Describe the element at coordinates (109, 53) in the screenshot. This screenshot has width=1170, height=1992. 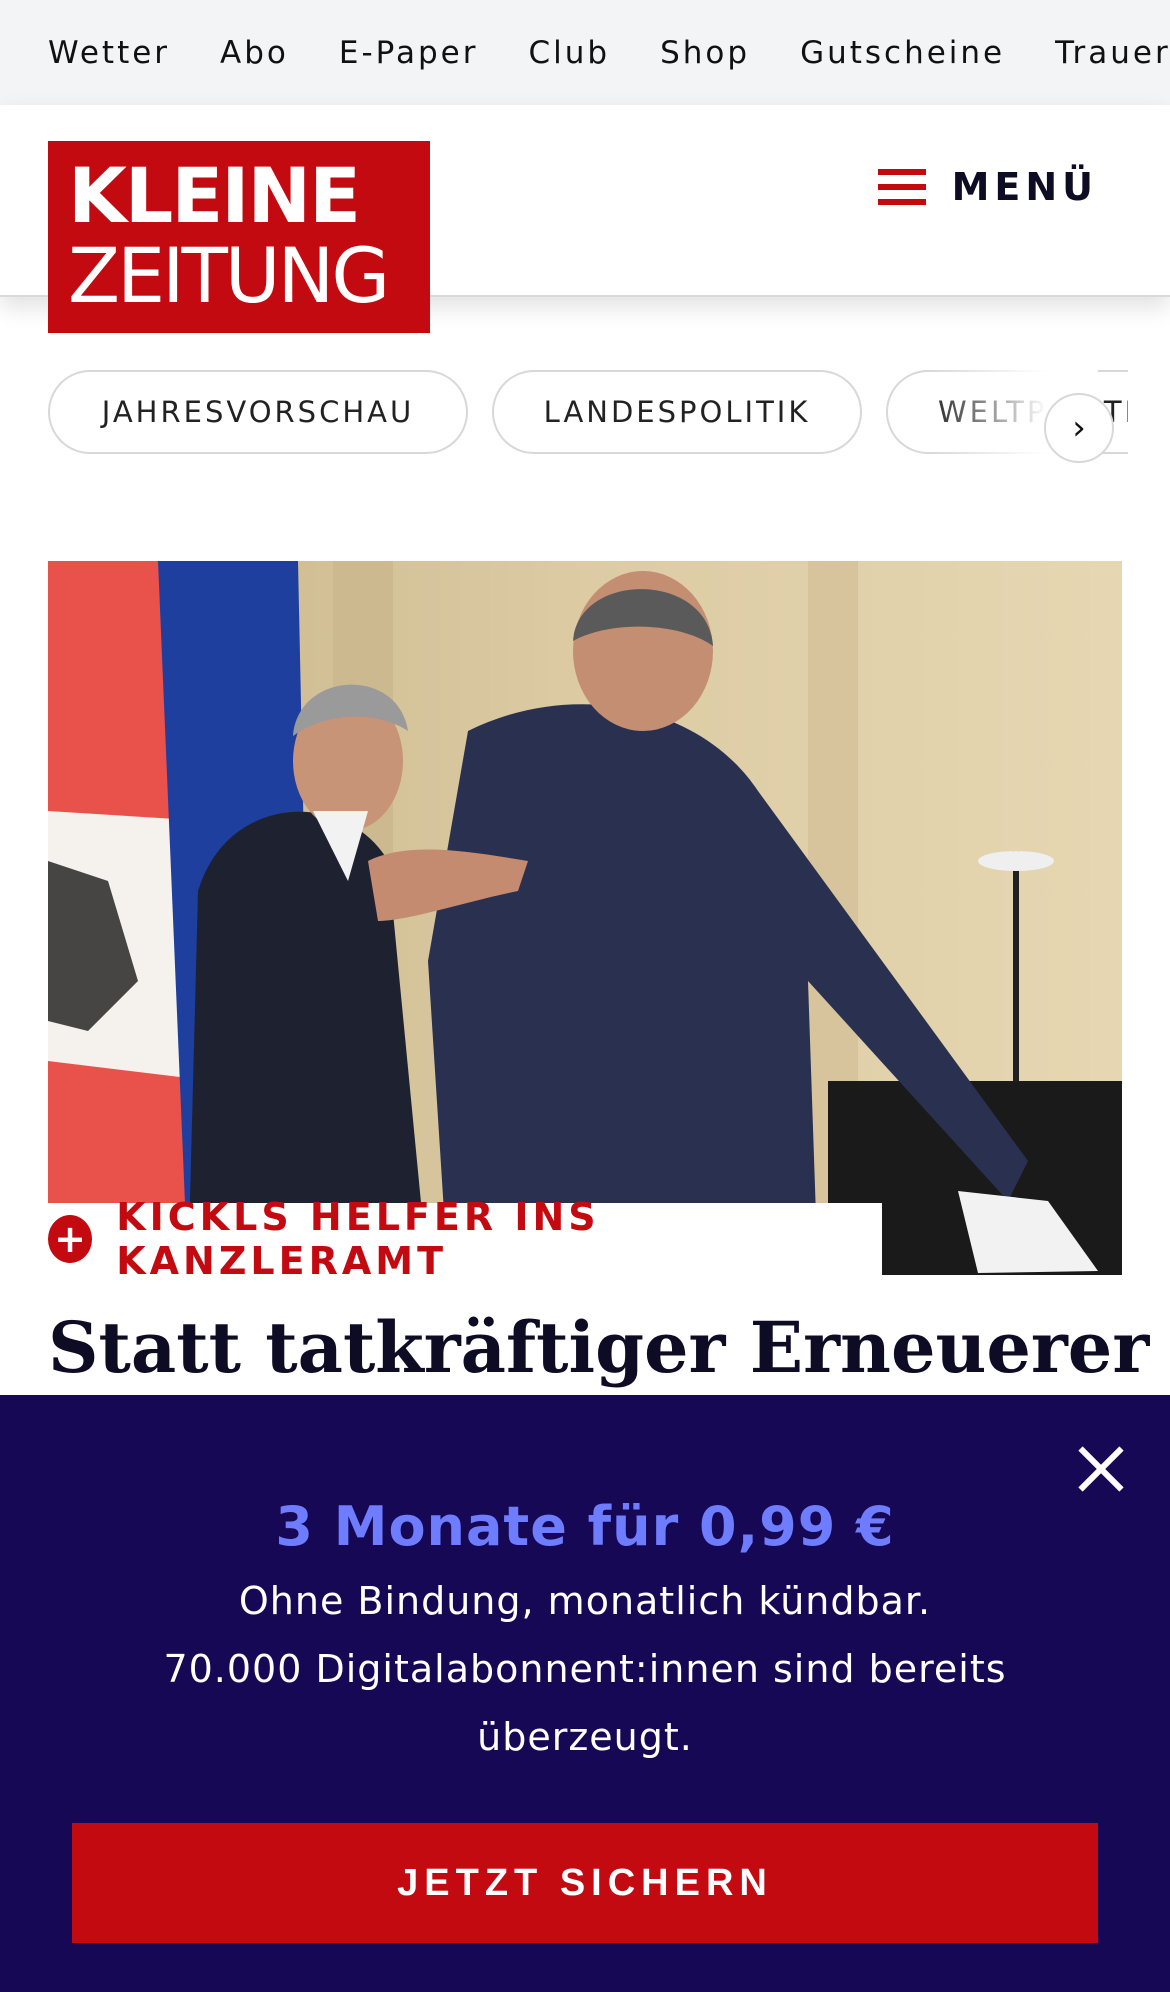
I see `nav-link-wetter: Wetter` at that location.